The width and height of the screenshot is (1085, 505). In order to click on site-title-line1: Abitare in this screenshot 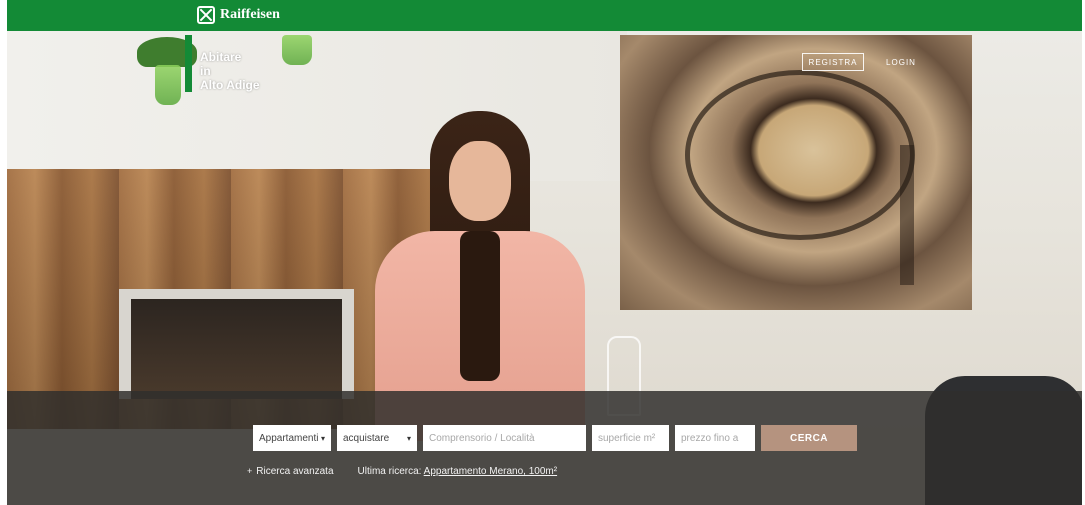, I will do `click(221, 57)`.